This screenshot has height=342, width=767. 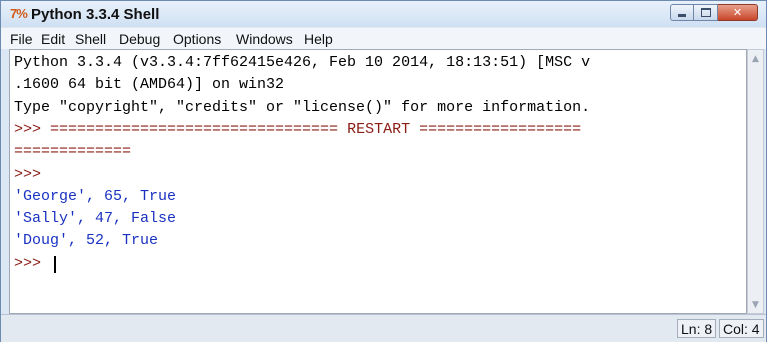 I want to click on chevron-up-icon: ▲, so click(x=755, y=58).